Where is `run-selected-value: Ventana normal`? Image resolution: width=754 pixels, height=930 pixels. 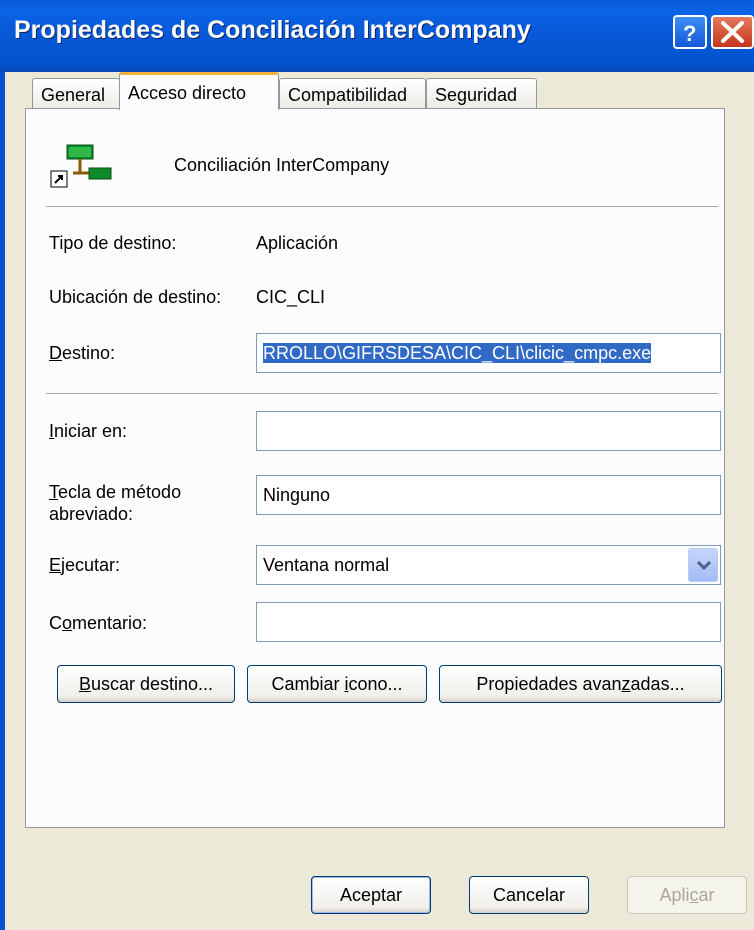 run-selected-value: Ventana normal is located at coordinates (326, 565).